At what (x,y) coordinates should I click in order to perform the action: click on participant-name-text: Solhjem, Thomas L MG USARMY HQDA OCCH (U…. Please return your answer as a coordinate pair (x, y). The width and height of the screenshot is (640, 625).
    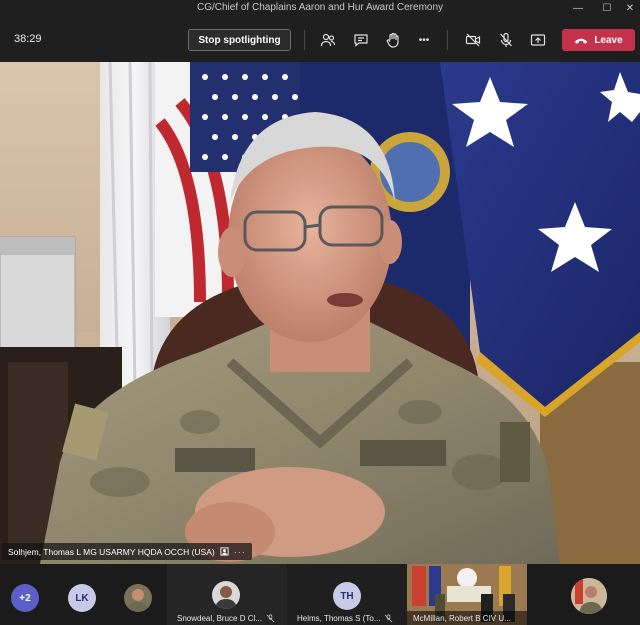
    Looking at the image, I should click on (111, 551).